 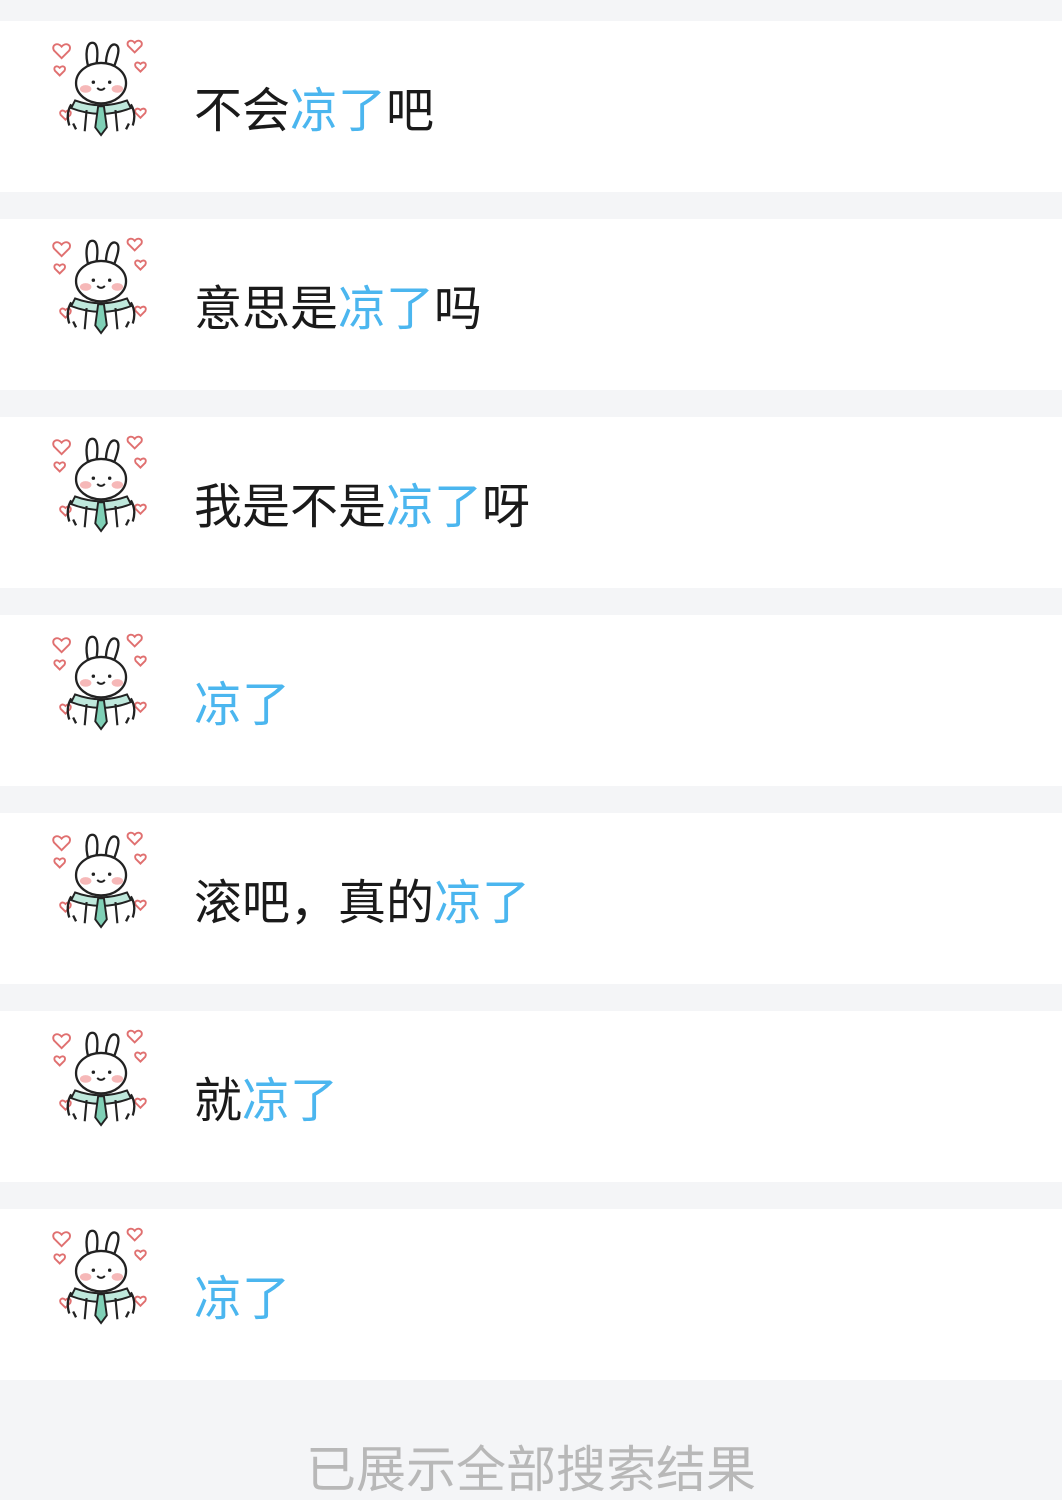 I want to click on caption-prefix: 我是不是, so click(x=290, y=507).